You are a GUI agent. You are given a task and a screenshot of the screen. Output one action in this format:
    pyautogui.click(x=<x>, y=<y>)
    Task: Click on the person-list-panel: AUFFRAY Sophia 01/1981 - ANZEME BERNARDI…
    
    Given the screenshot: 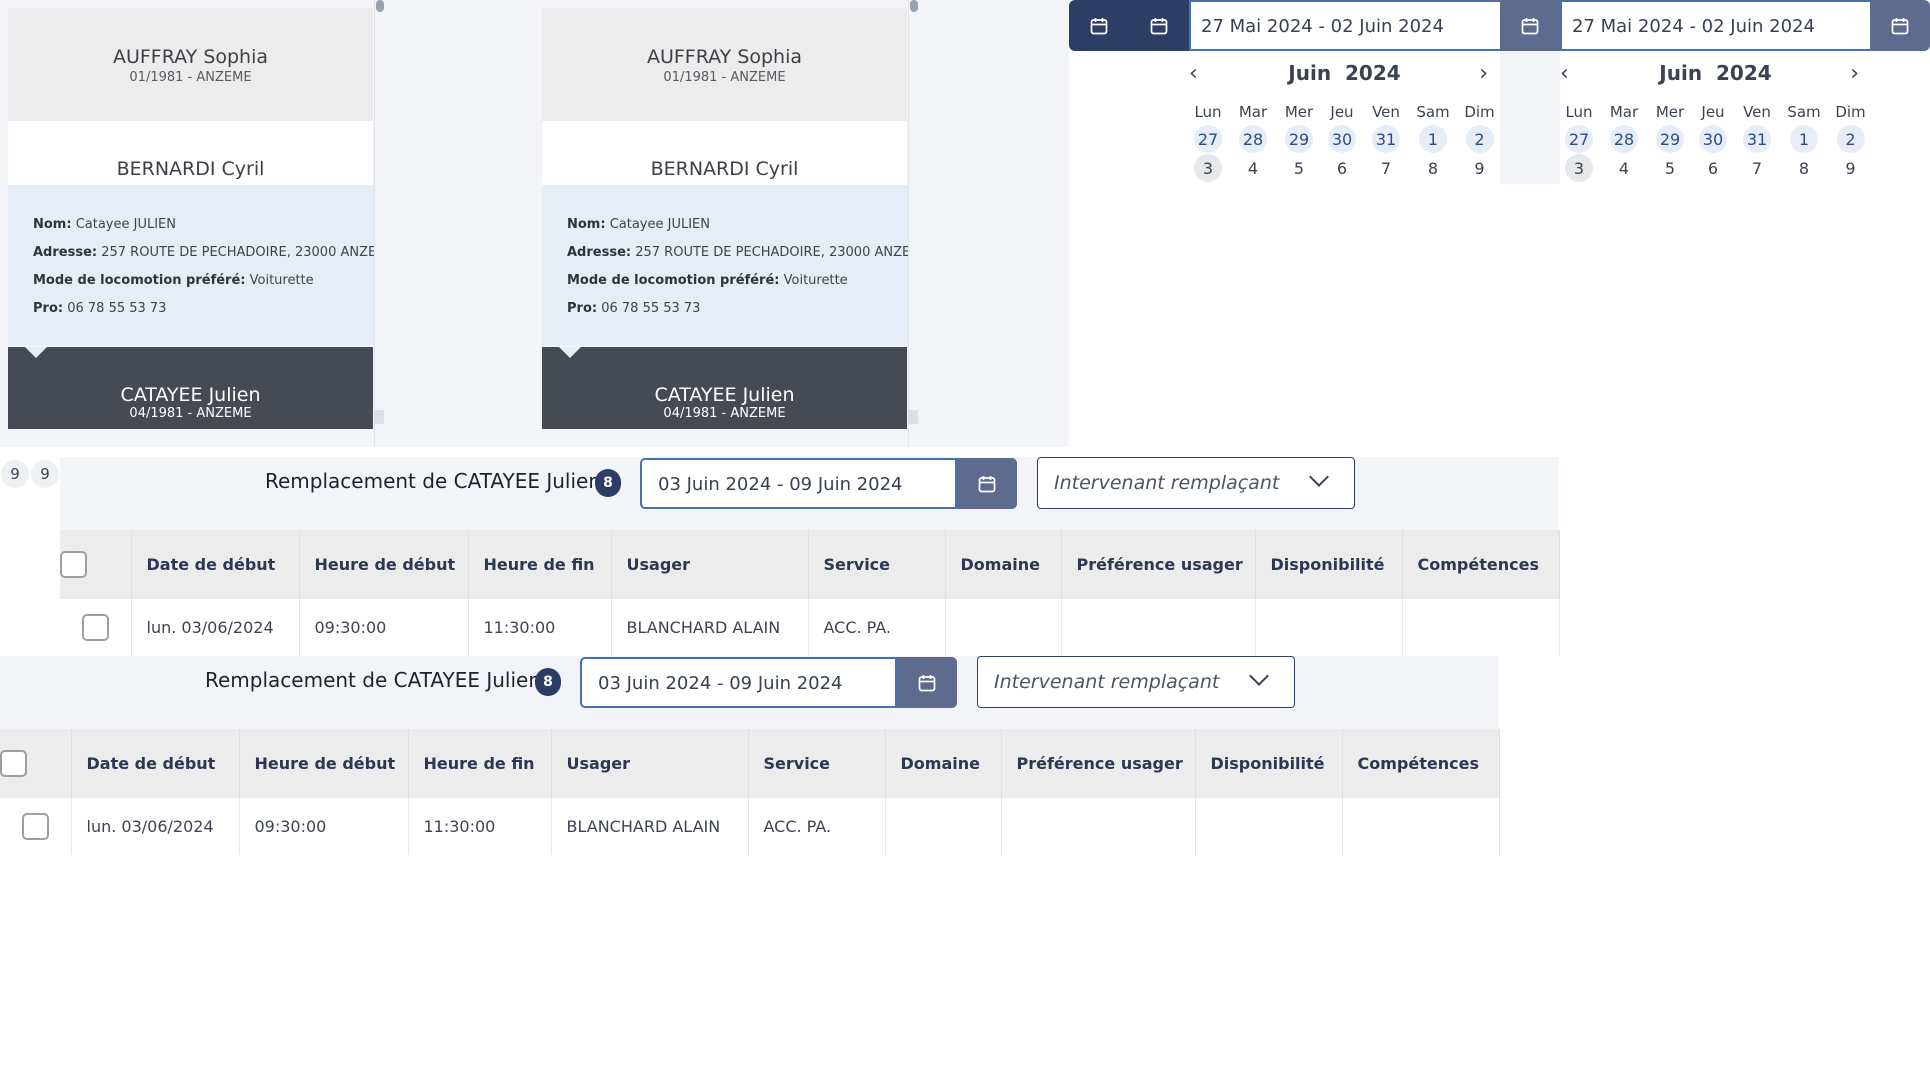 What is the action you would take?
    pyautogui.click(x=192, y=223)
    